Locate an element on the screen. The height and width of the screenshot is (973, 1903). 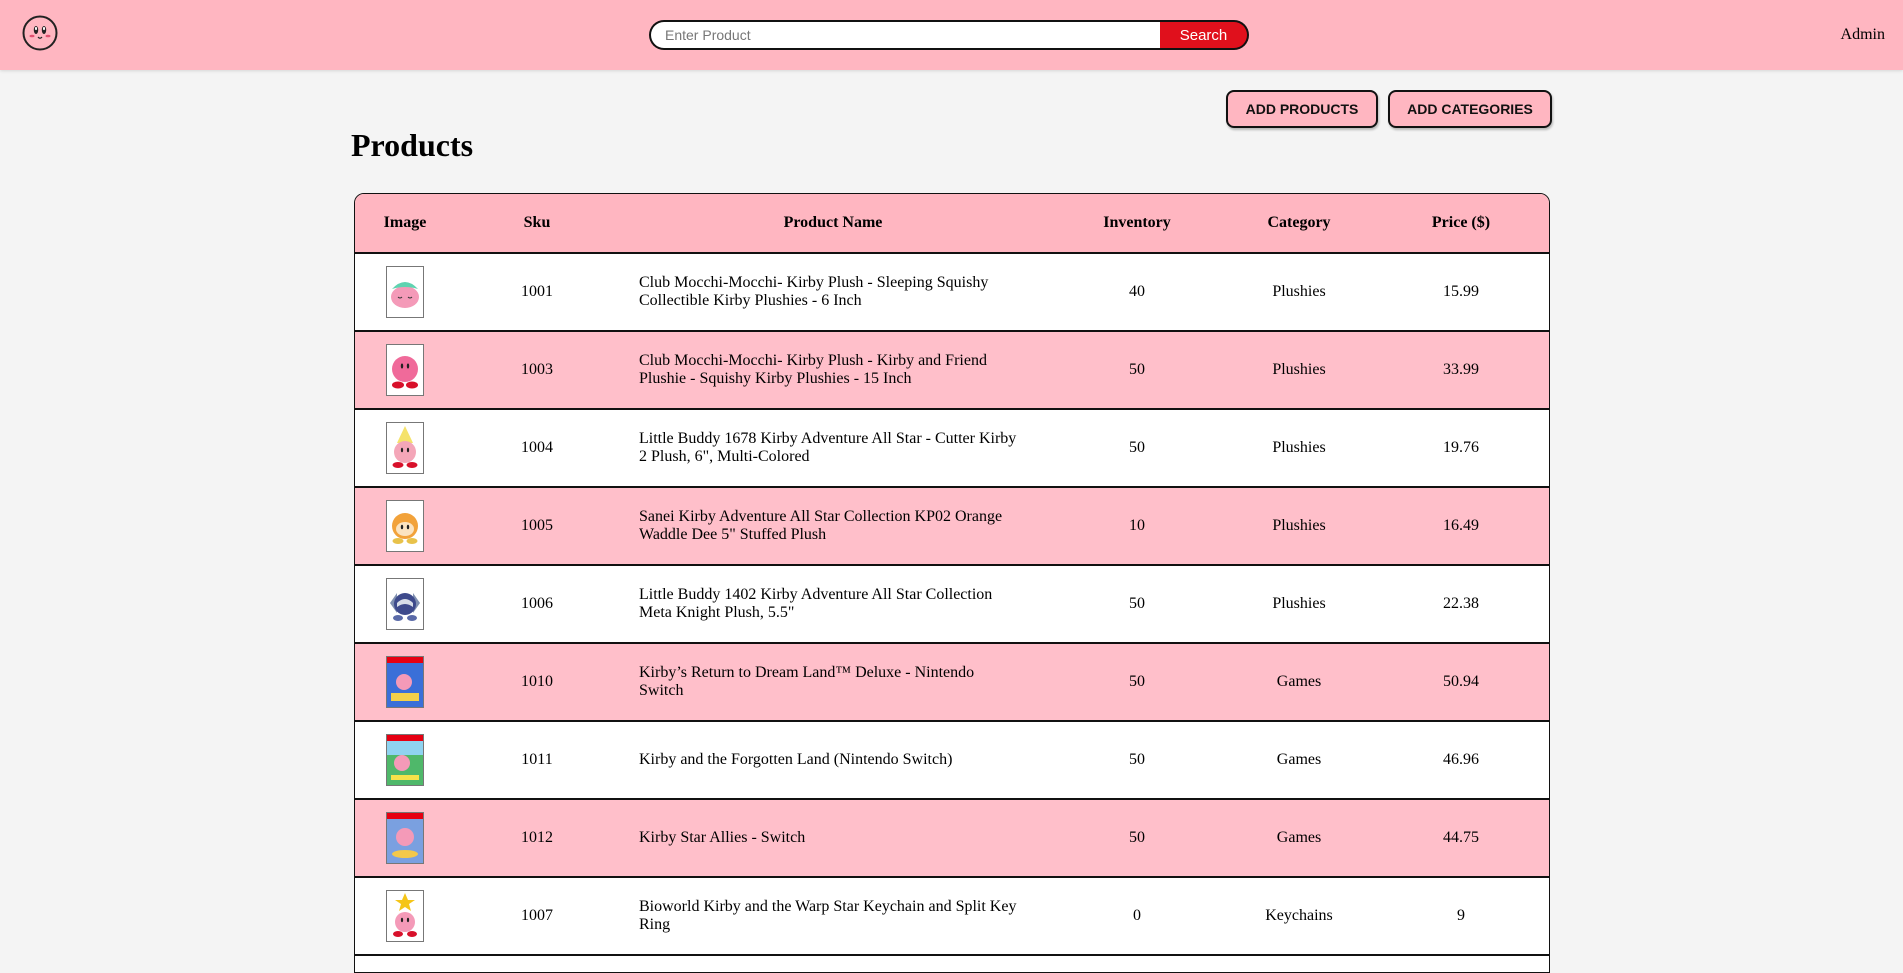
sku-cell: 1005 is located at coordinates (537, 526).